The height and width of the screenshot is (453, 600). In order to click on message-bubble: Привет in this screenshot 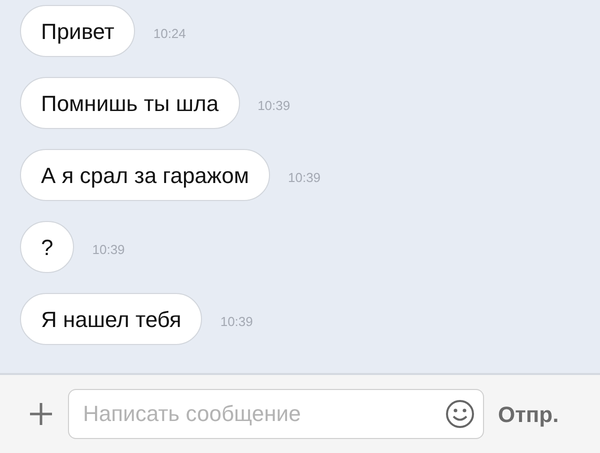, I will do `click(78, 31)`.